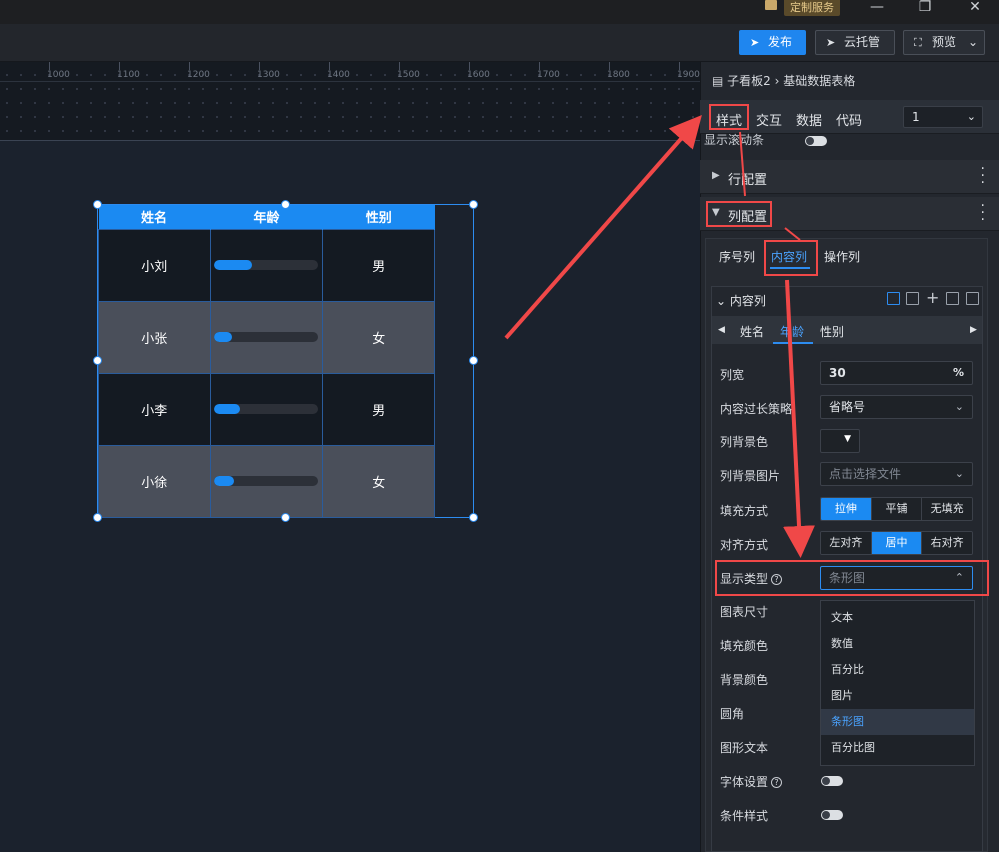  I want to click on display-type-dropdown: 文本 数值 百分比 图片 条形图 百分比图, so click(897, 683).